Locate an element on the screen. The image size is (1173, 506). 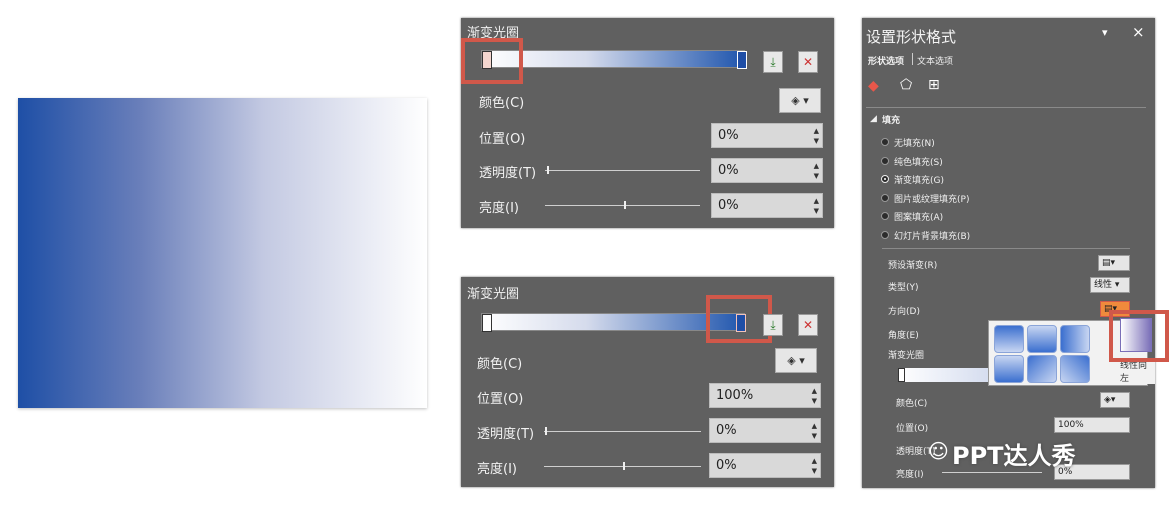
option-no-fill: 无填充(N) is located at coordinates (914, 142).